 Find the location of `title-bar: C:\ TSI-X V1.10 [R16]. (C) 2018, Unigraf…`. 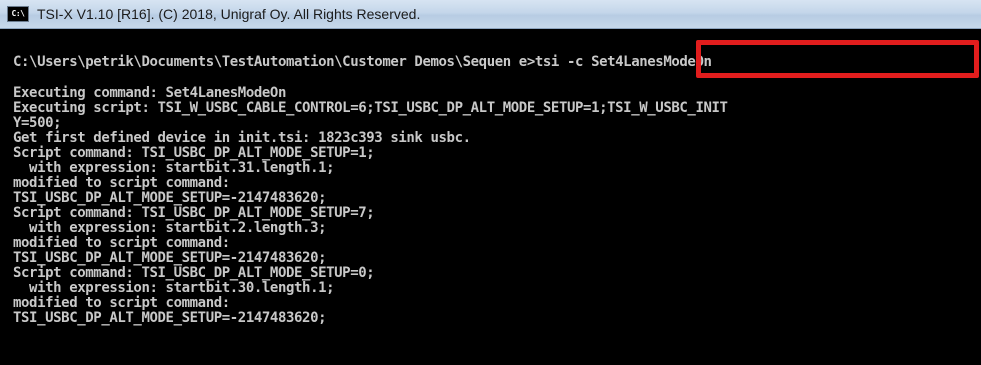

title-bar: C:\ TSI-X V1.10 [R16]. (C) 2018, Unigraf… is located at coordinates (490, 14).